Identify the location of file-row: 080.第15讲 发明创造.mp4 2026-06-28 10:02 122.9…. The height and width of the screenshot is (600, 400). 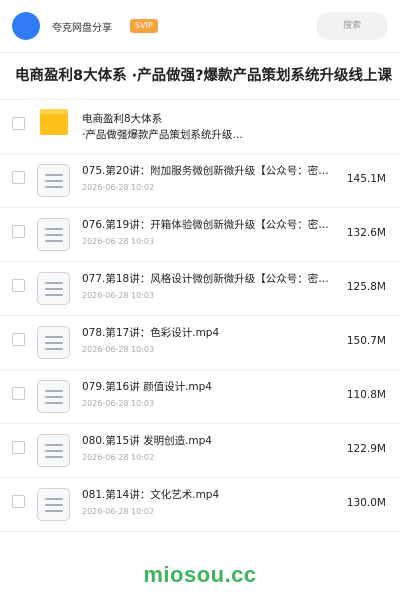
(200, 451).